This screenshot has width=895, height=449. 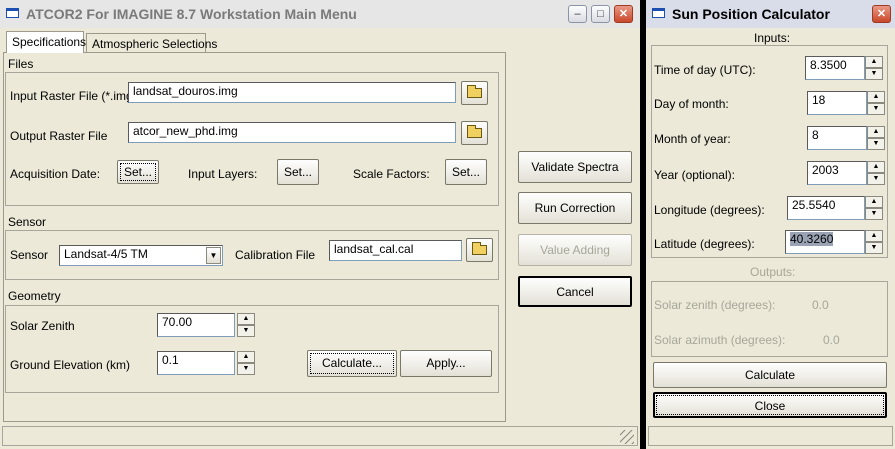 I want to click on run-correction-button: Run Correction, so click(x=575, y=208).